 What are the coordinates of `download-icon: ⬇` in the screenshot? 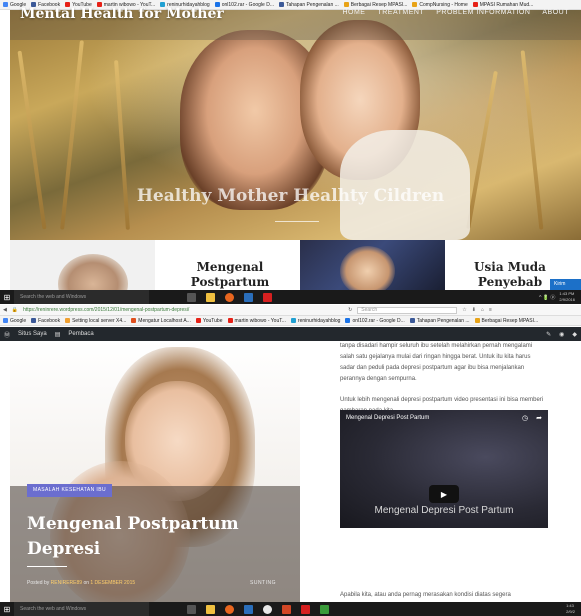 It's located at (474, 310).